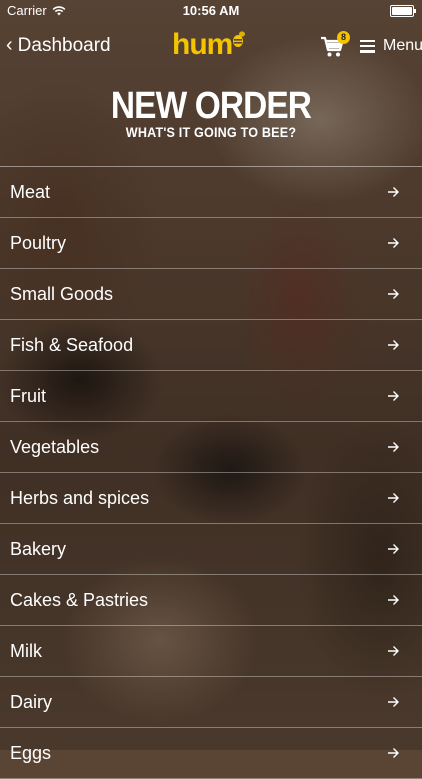  I want to click on page-heading: NEW ORDER WHAT'S IT GOING TO BEE?, so click(211, 112).